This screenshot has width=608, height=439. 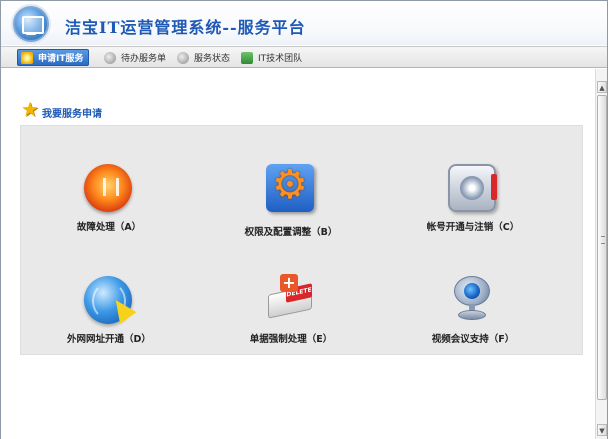 I want to click on service-label: 视频会议支持（F）, so click(x=473, y=339).